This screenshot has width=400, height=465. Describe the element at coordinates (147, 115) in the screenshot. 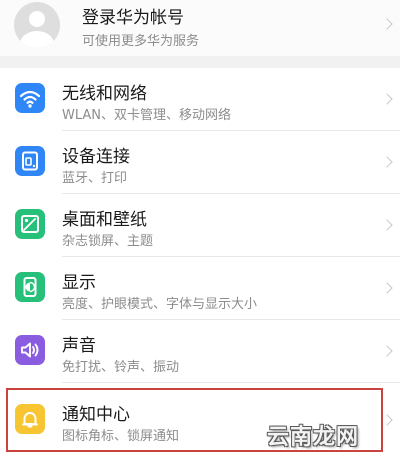

I see `settings-item-subtitle: WLAN、双卡管理、移动网络` at that location.